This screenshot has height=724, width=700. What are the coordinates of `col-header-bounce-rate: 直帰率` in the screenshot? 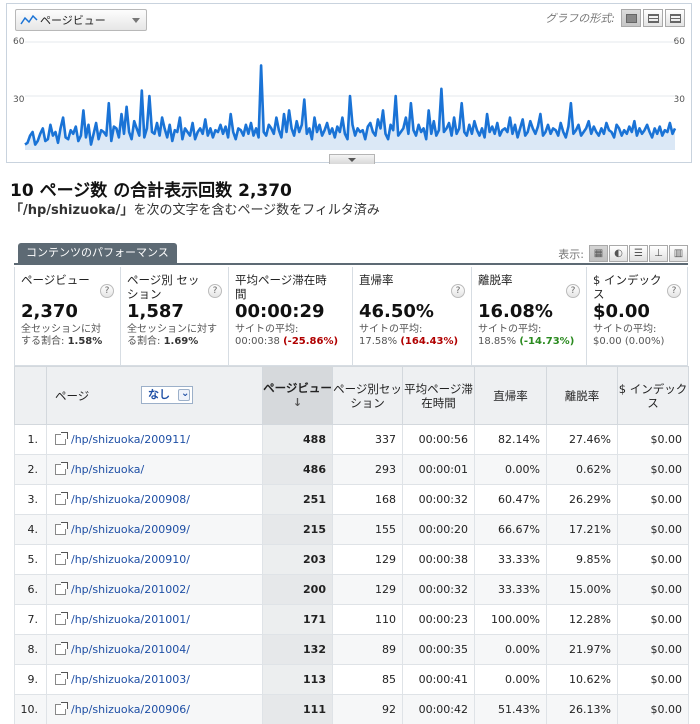 It's located at (510, 395).